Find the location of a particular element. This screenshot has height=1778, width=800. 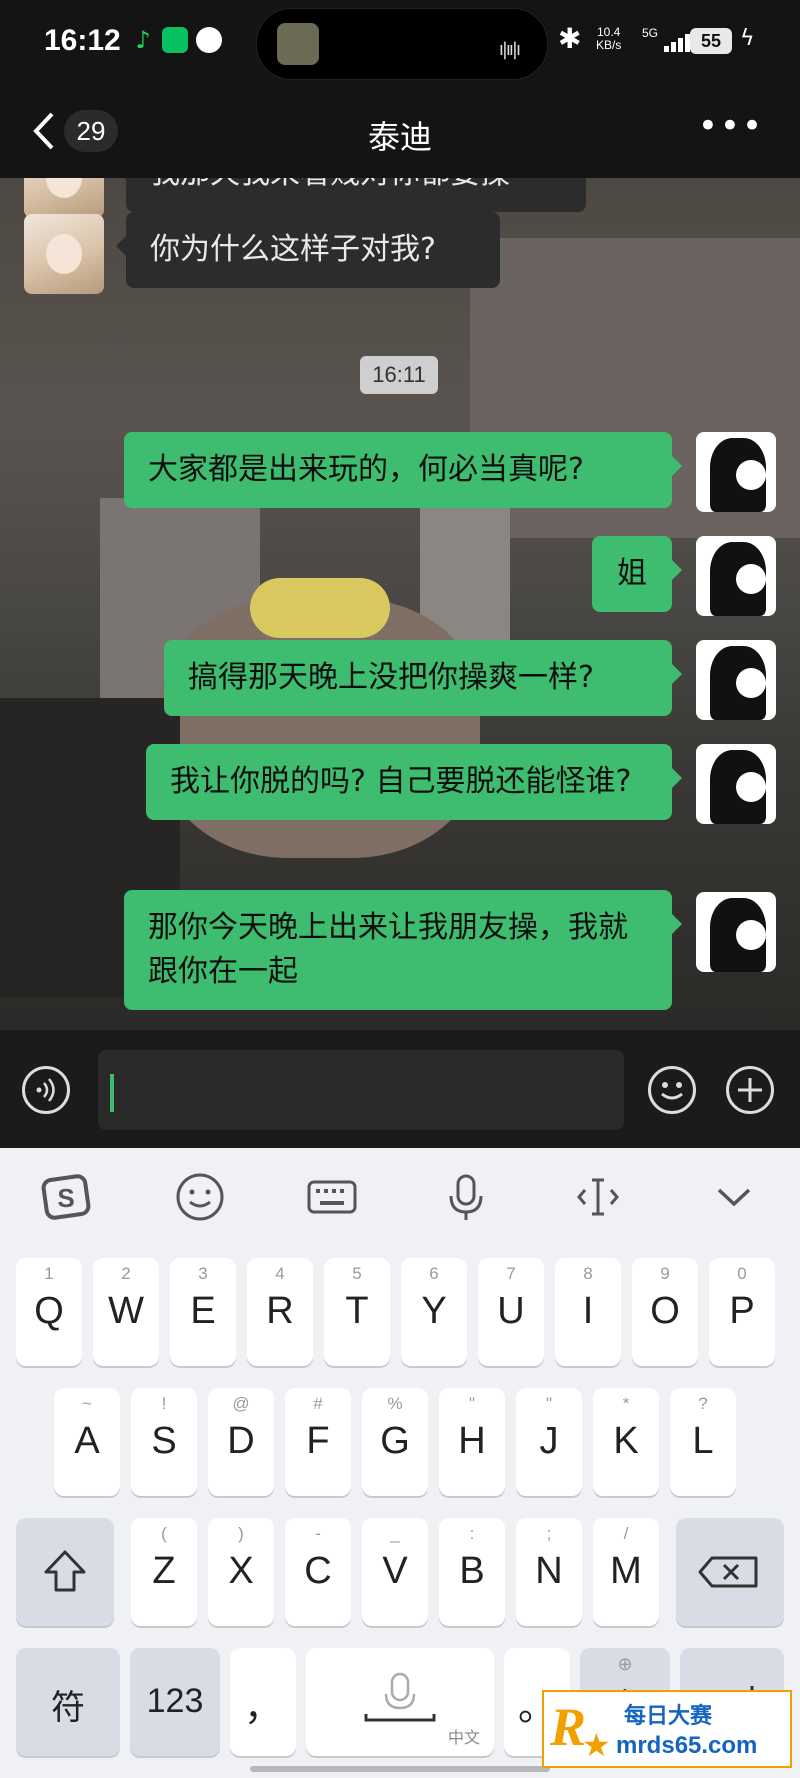

key-p: 0P is located at coordinates (742, 1312).